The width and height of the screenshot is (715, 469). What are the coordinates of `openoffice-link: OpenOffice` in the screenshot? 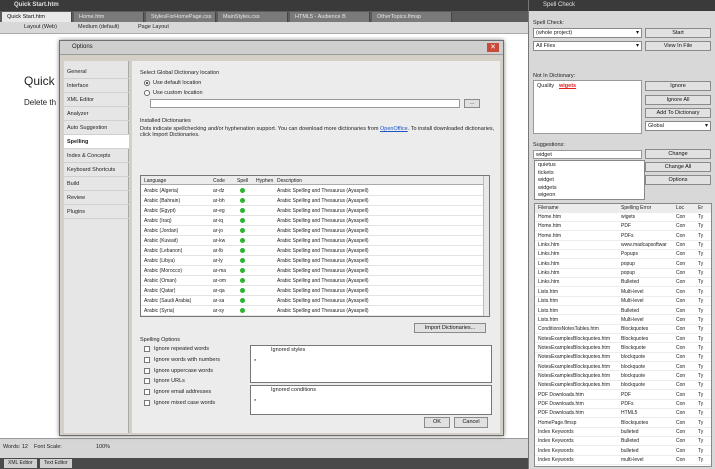 It's located at (394, 129).